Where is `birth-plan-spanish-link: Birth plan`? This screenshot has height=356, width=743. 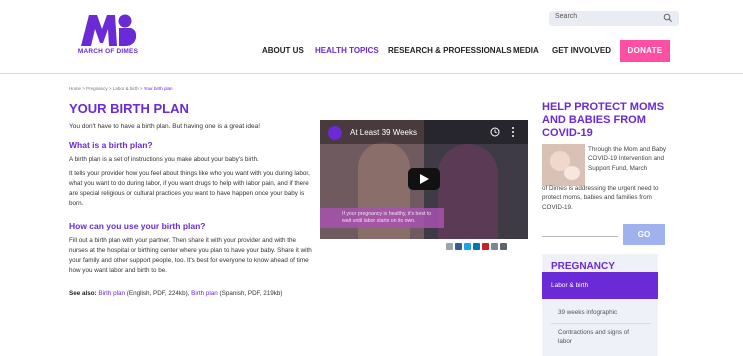
birth-plan-spanish-link: Birth plan is located at coordinates (204, 293).